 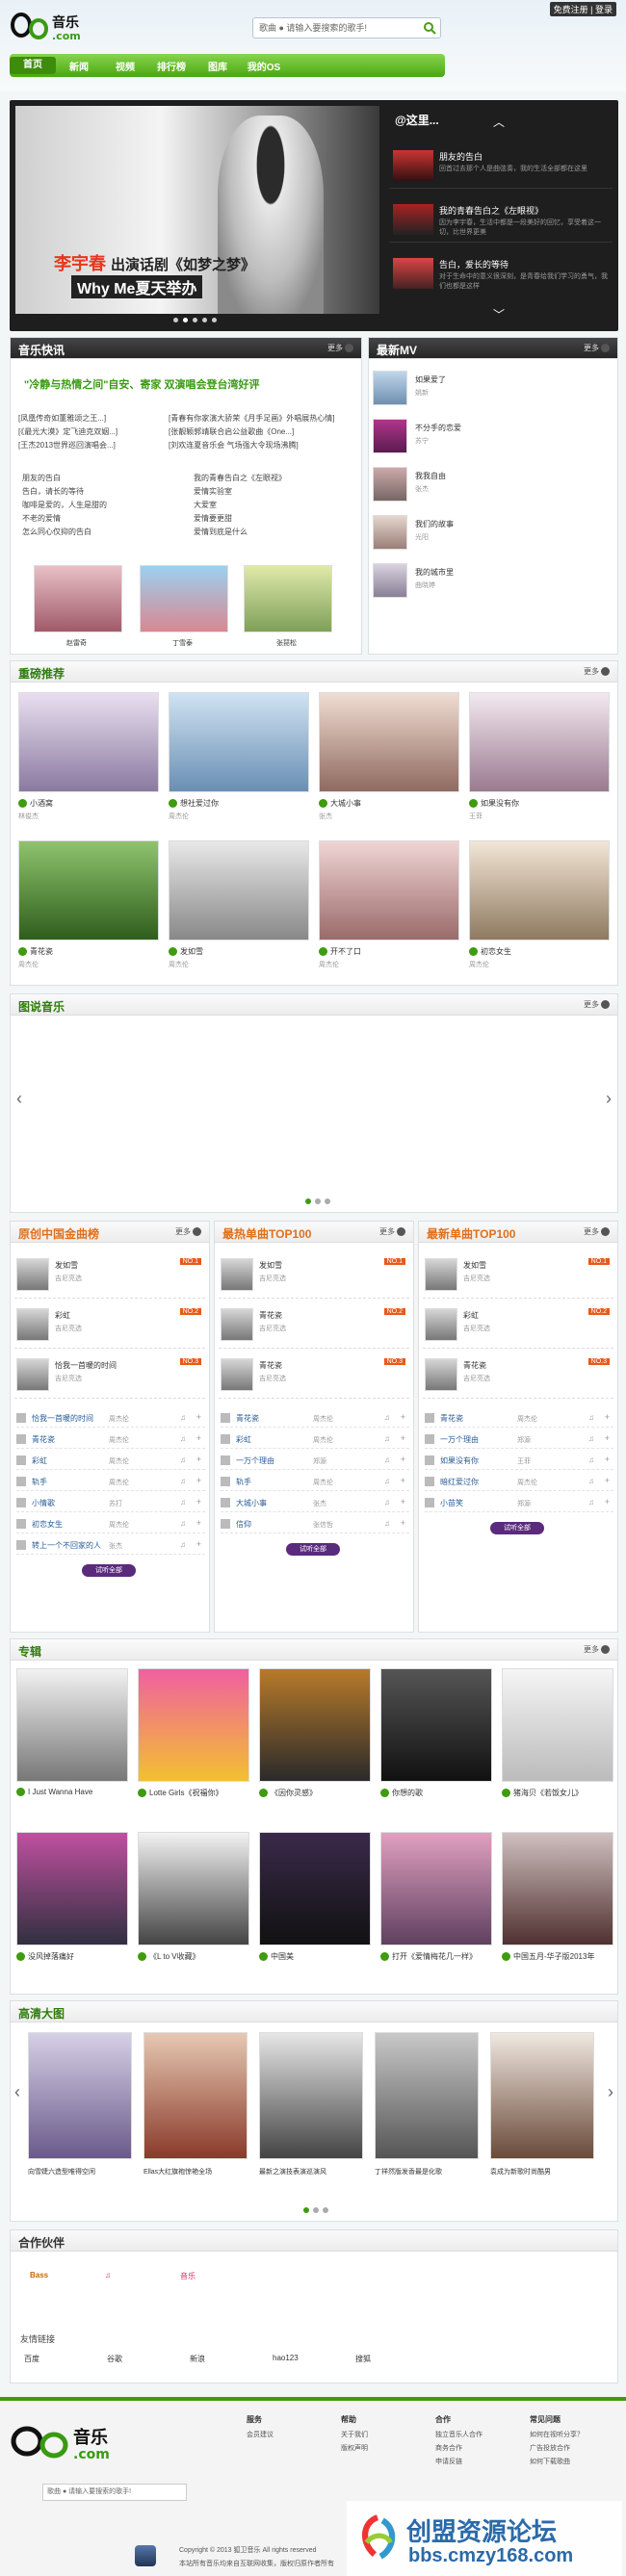 What do you see at coordinates (263, 446) in the screenshot?
I see `news-line: [刘欢连夏音乐会 气场强大令现场沸腾]` at bounding box center [263, 446].